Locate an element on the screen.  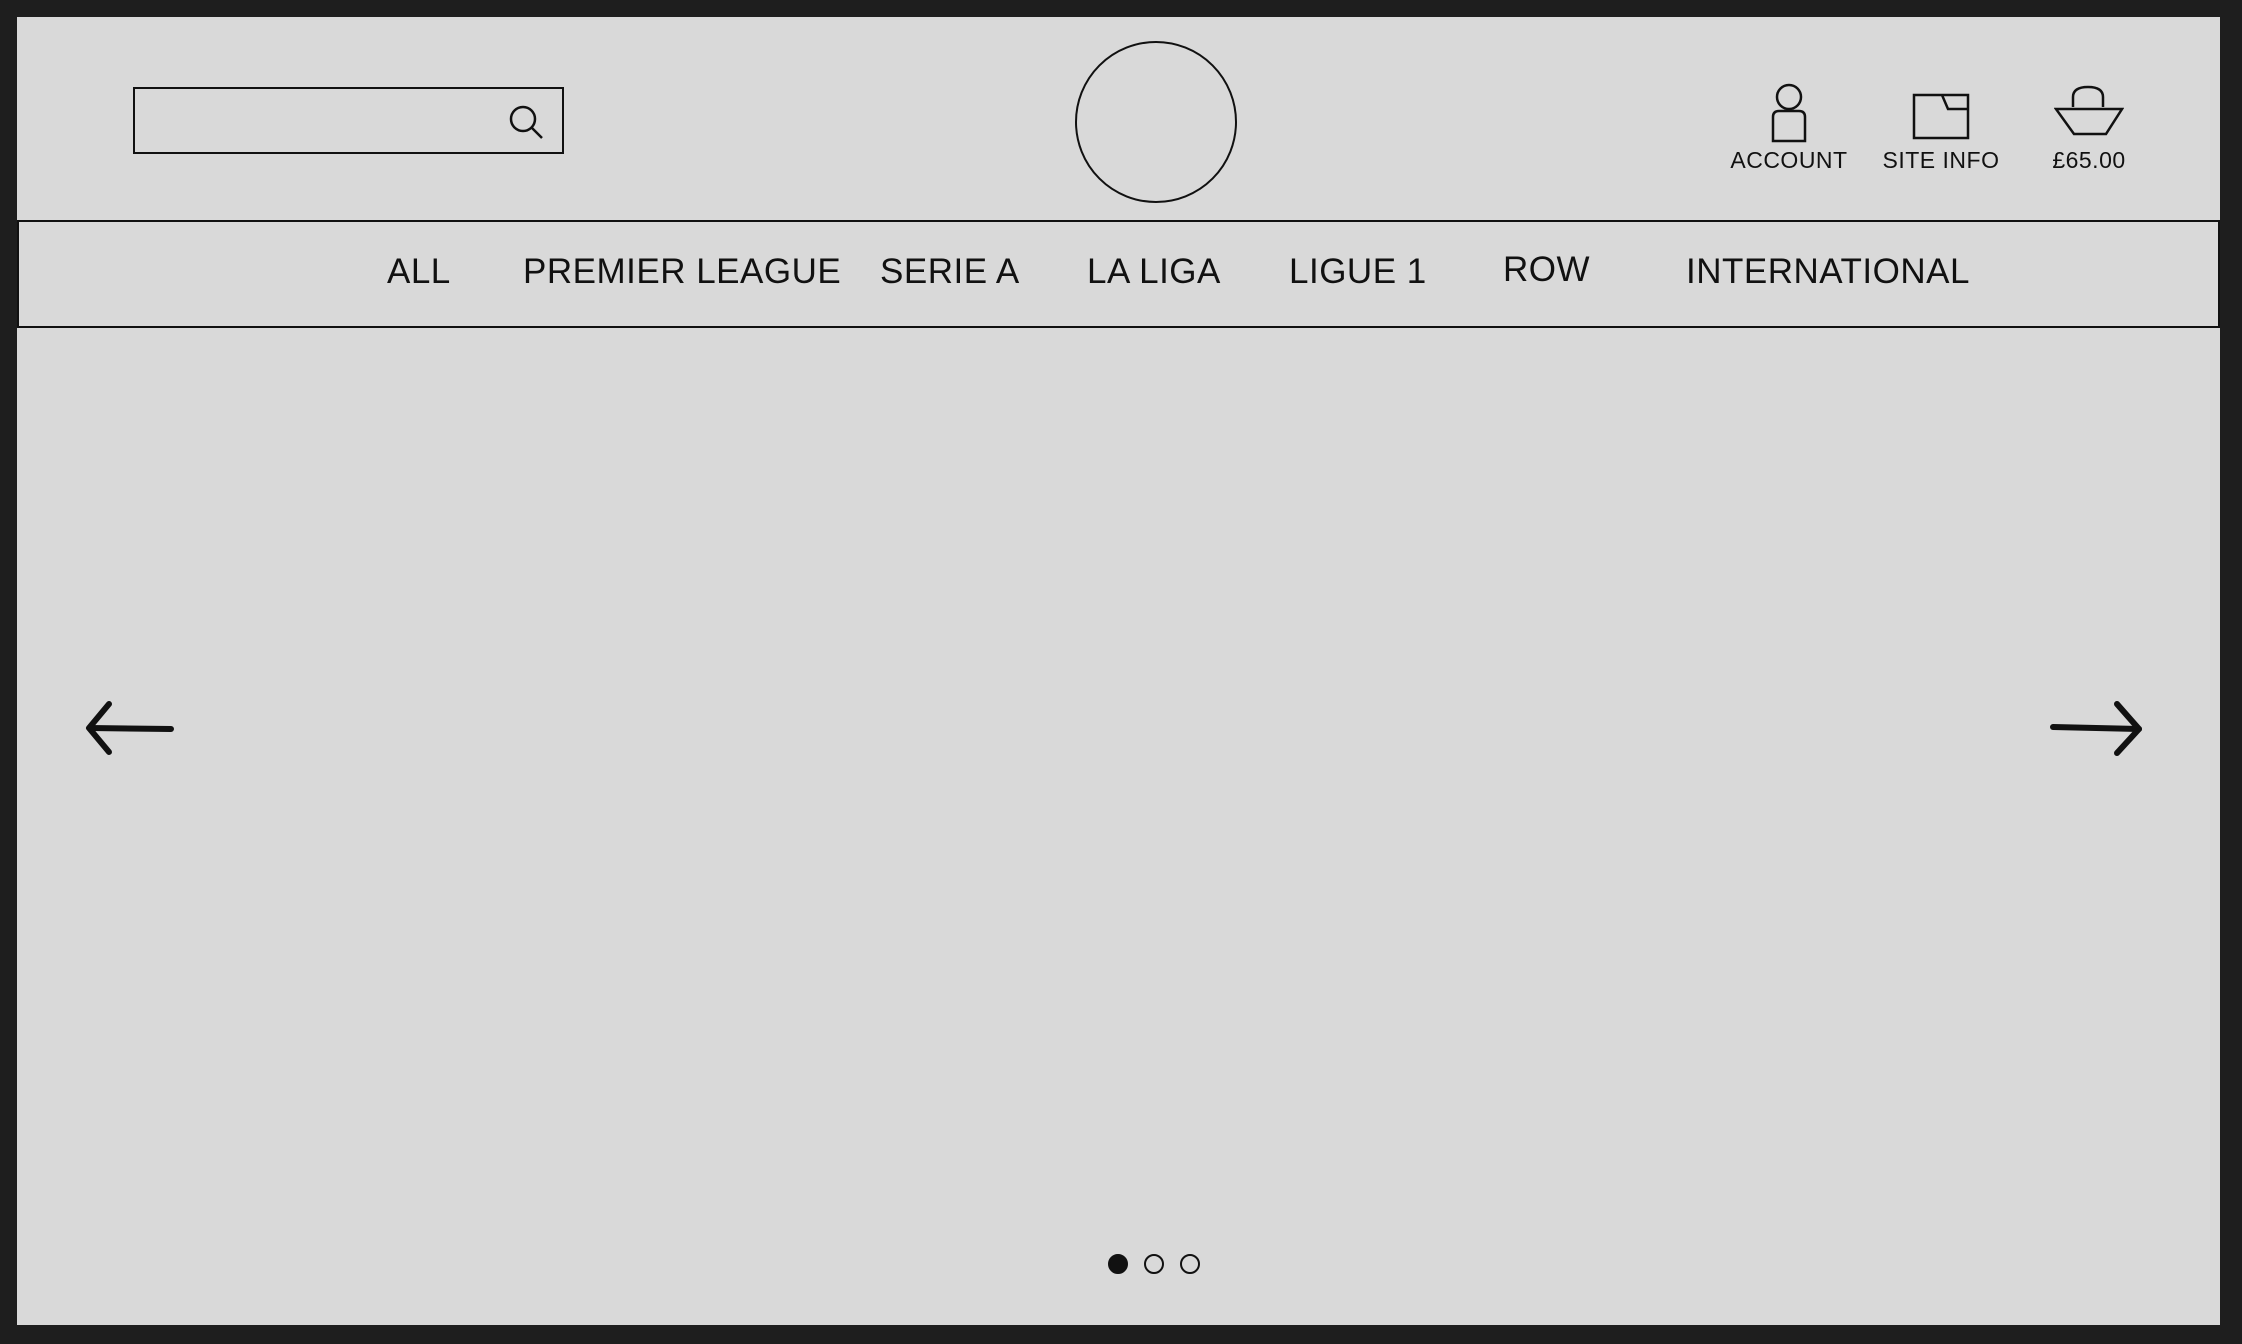
nav-item-international: INTERNATIONAL is located at coordinates (1828, 272).